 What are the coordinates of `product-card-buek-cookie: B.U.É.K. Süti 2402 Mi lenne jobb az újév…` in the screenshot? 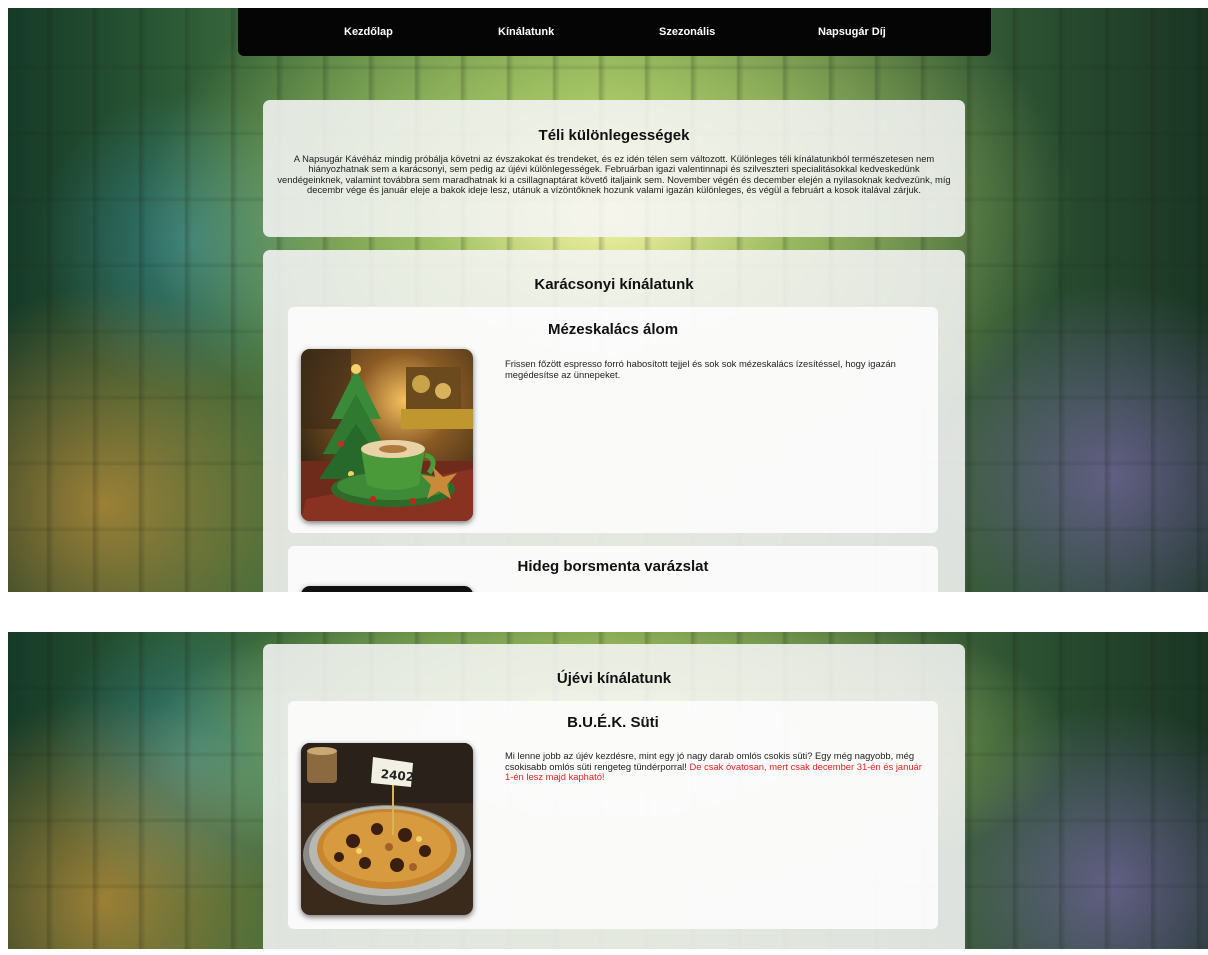 It's located at (613, 815).